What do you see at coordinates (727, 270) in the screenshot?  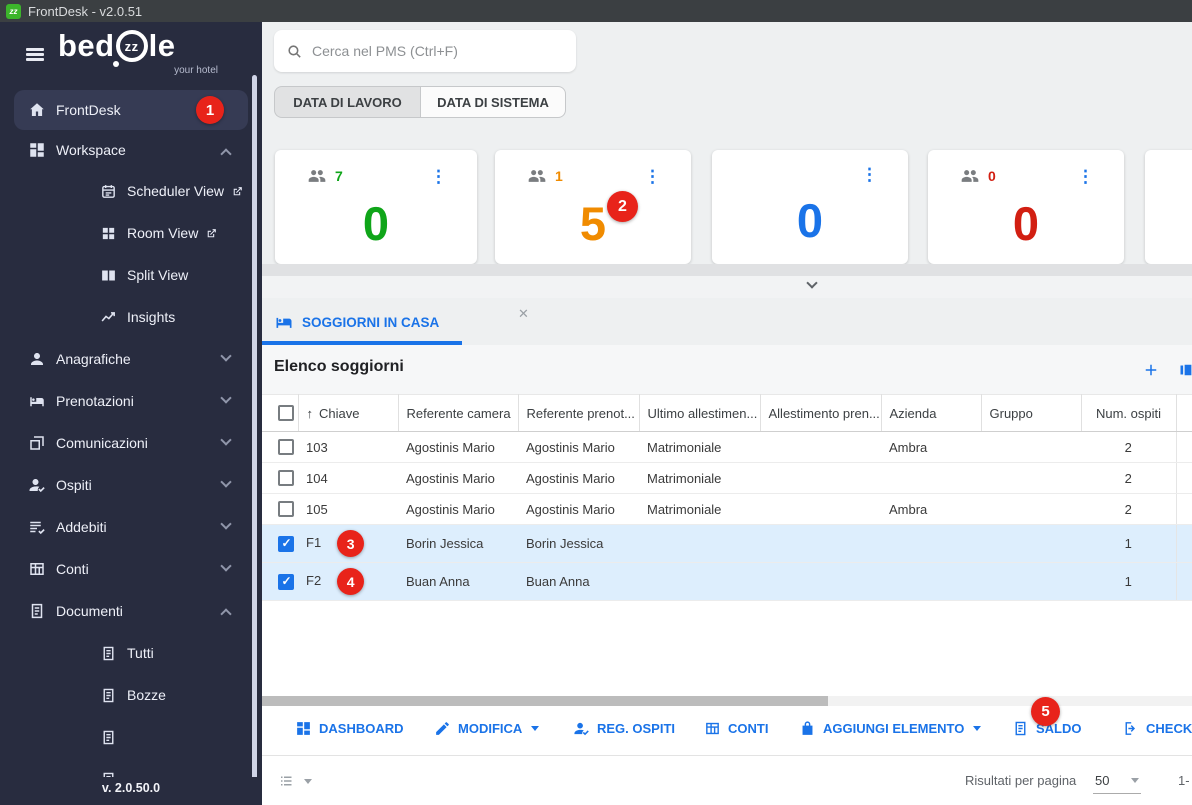 I see `divider-strip` at bounding box center [727, 270].